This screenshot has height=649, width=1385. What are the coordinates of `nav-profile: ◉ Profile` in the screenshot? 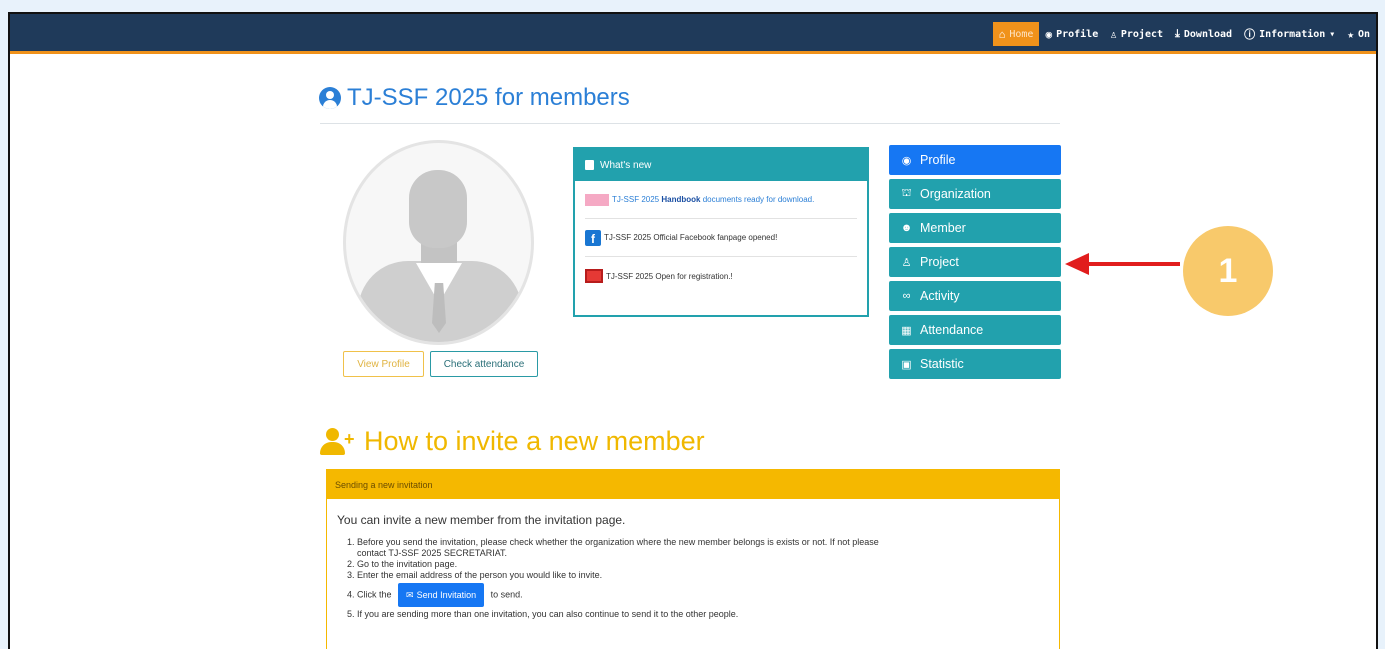 It's located at (1071, 34).